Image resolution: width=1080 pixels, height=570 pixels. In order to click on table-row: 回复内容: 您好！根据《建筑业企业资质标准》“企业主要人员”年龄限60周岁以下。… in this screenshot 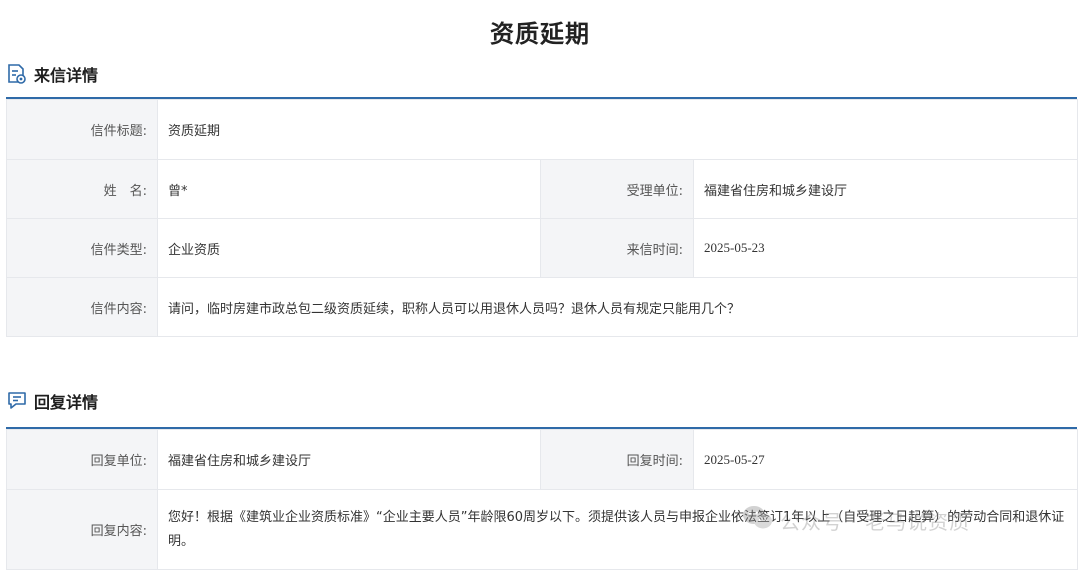, I will do `click(542, 529)`.